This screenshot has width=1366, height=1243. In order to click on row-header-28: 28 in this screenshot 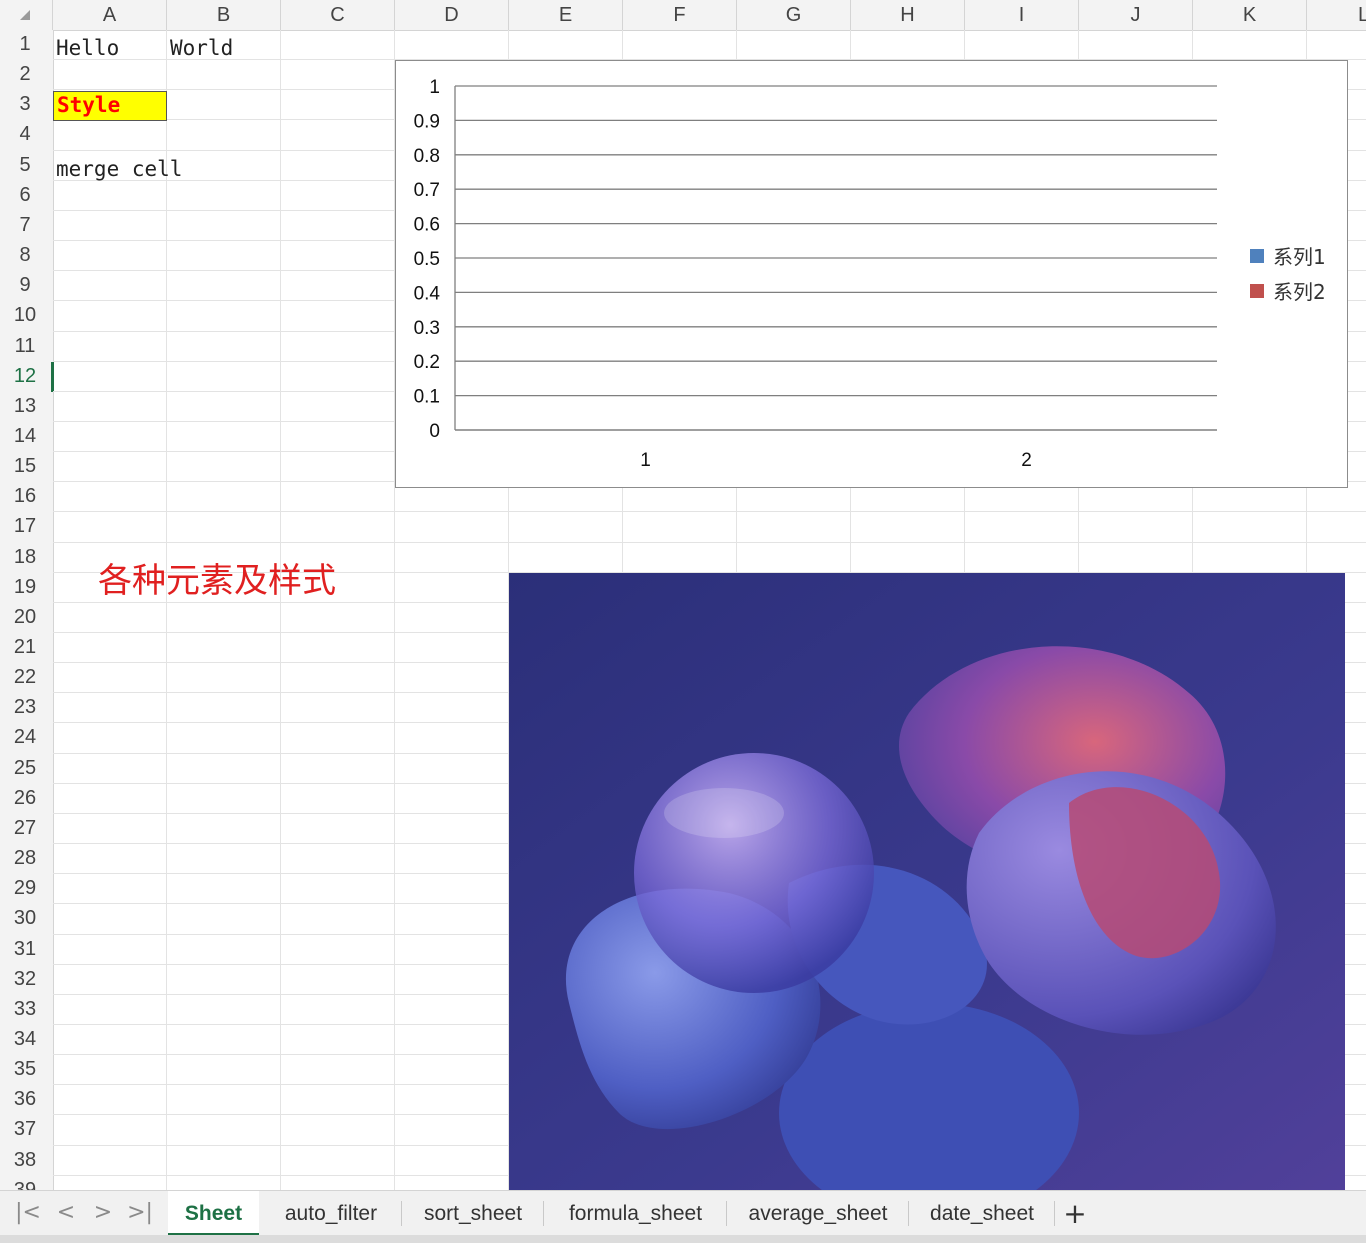, I will do `click(25, 858)`.